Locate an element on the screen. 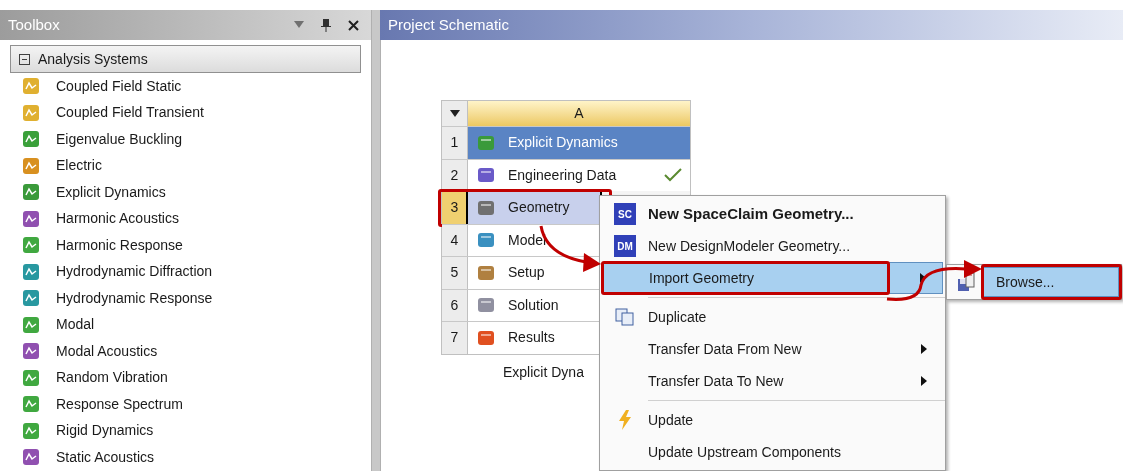 The height and width of the screenshot is (471, 1123). toolbox-item: Modal is located at coordinates (196, 324).